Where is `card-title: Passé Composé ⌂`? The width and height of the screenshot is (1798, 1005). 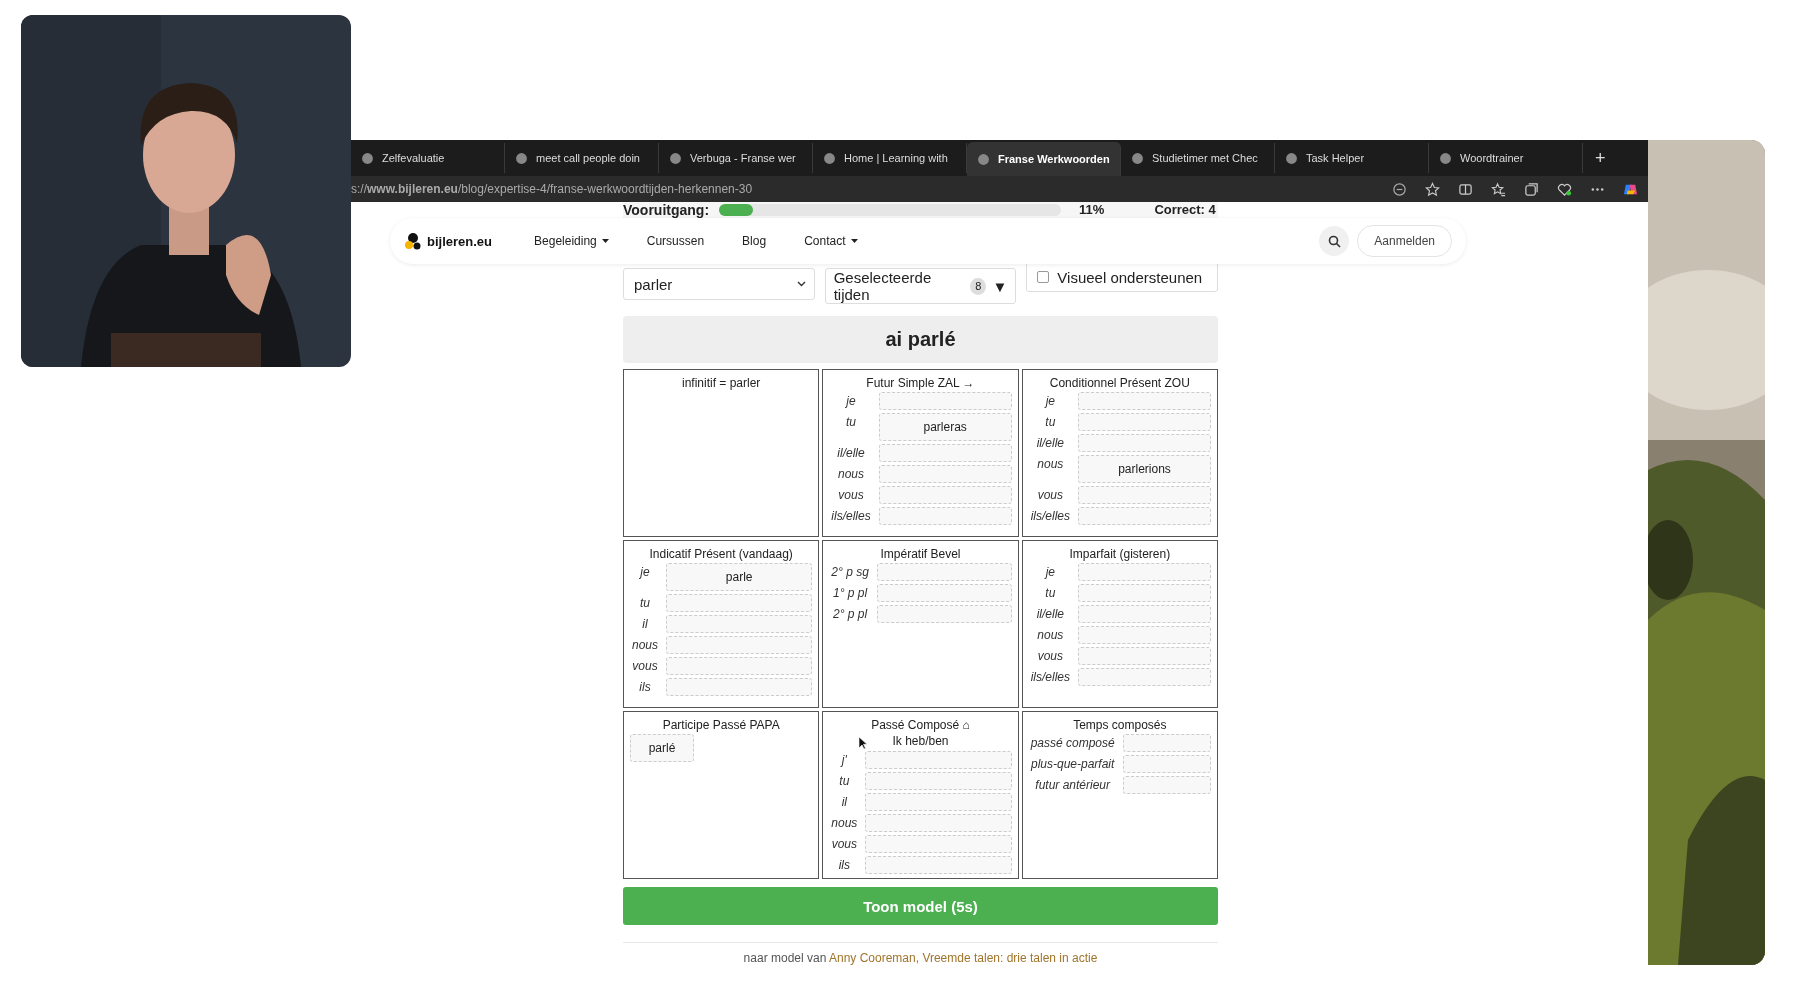 card-title: Passé Composé ⌂ is located at coordinates (920, 725).